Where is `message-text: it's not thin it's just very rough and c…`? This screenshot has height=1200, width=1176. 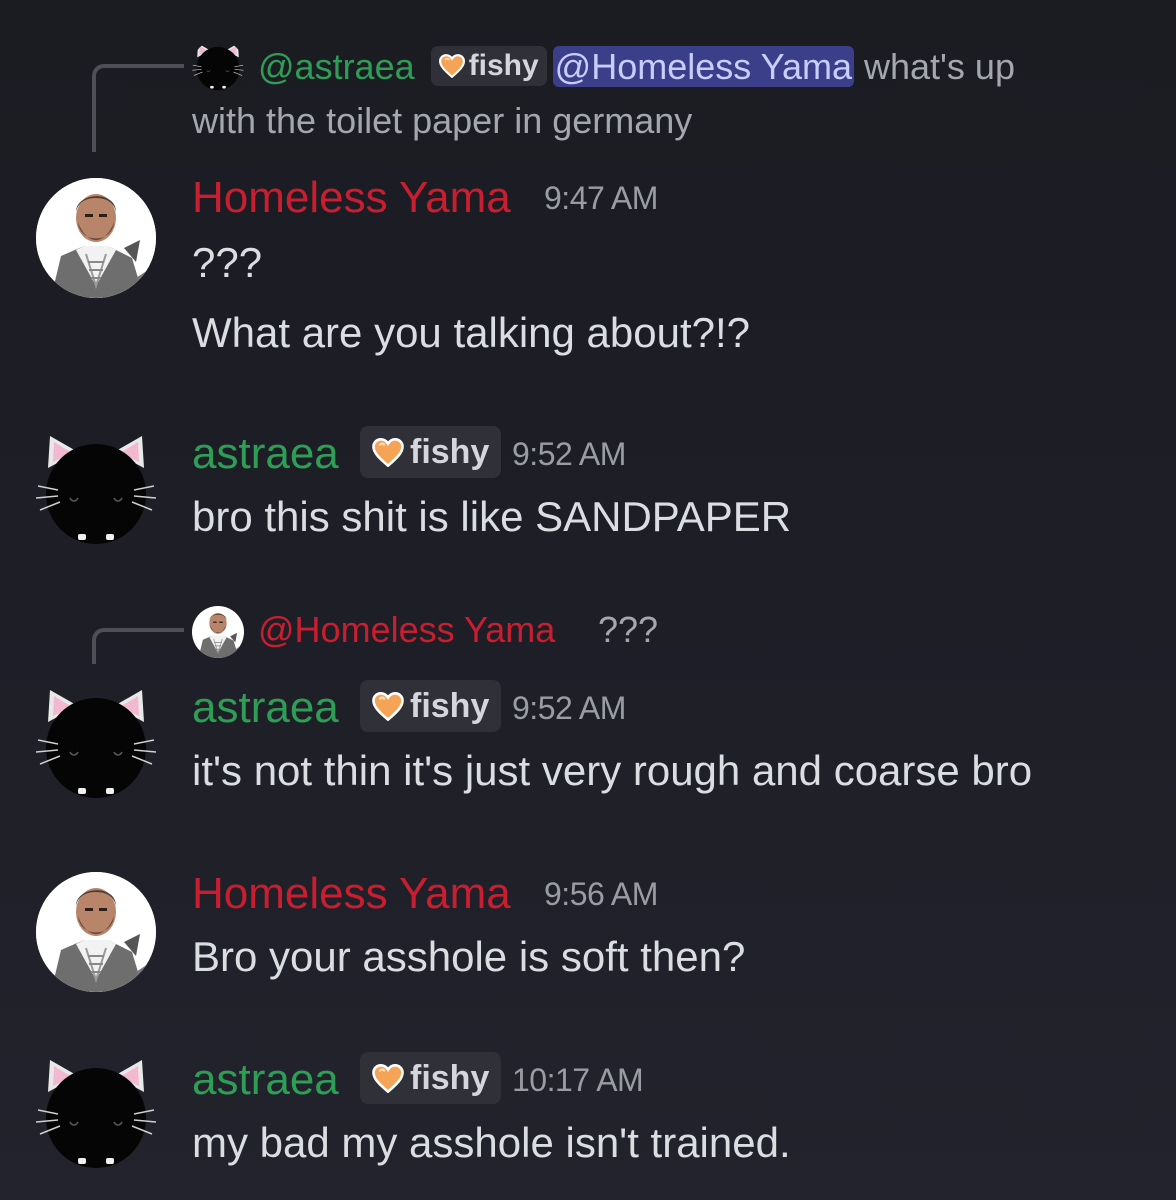
message-text: it's not thin it's just very rough and c… is located at coordinates (612, 770).